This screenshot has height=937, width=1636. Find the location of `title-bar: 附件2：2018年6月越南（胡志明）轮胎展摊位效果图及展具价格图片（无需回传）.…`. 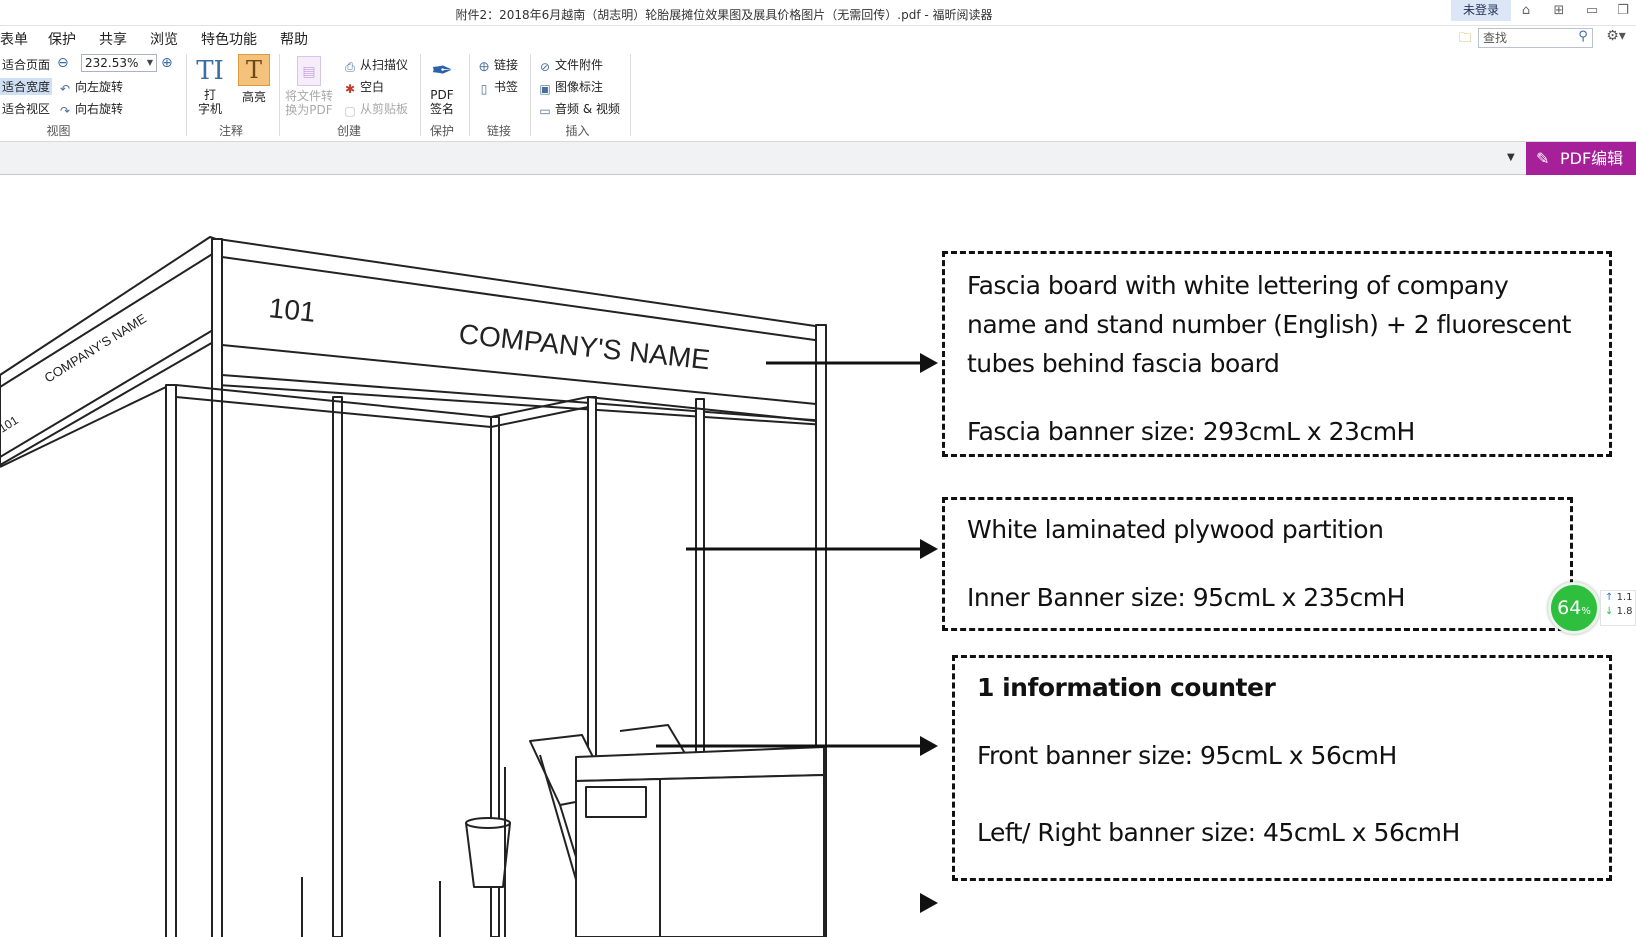

title-bar: 附件2：2018年6月越南（胡志明）轮胎展摊位效果图及展具价格图片（无需回传）.… is located at coordinates (818, 13).